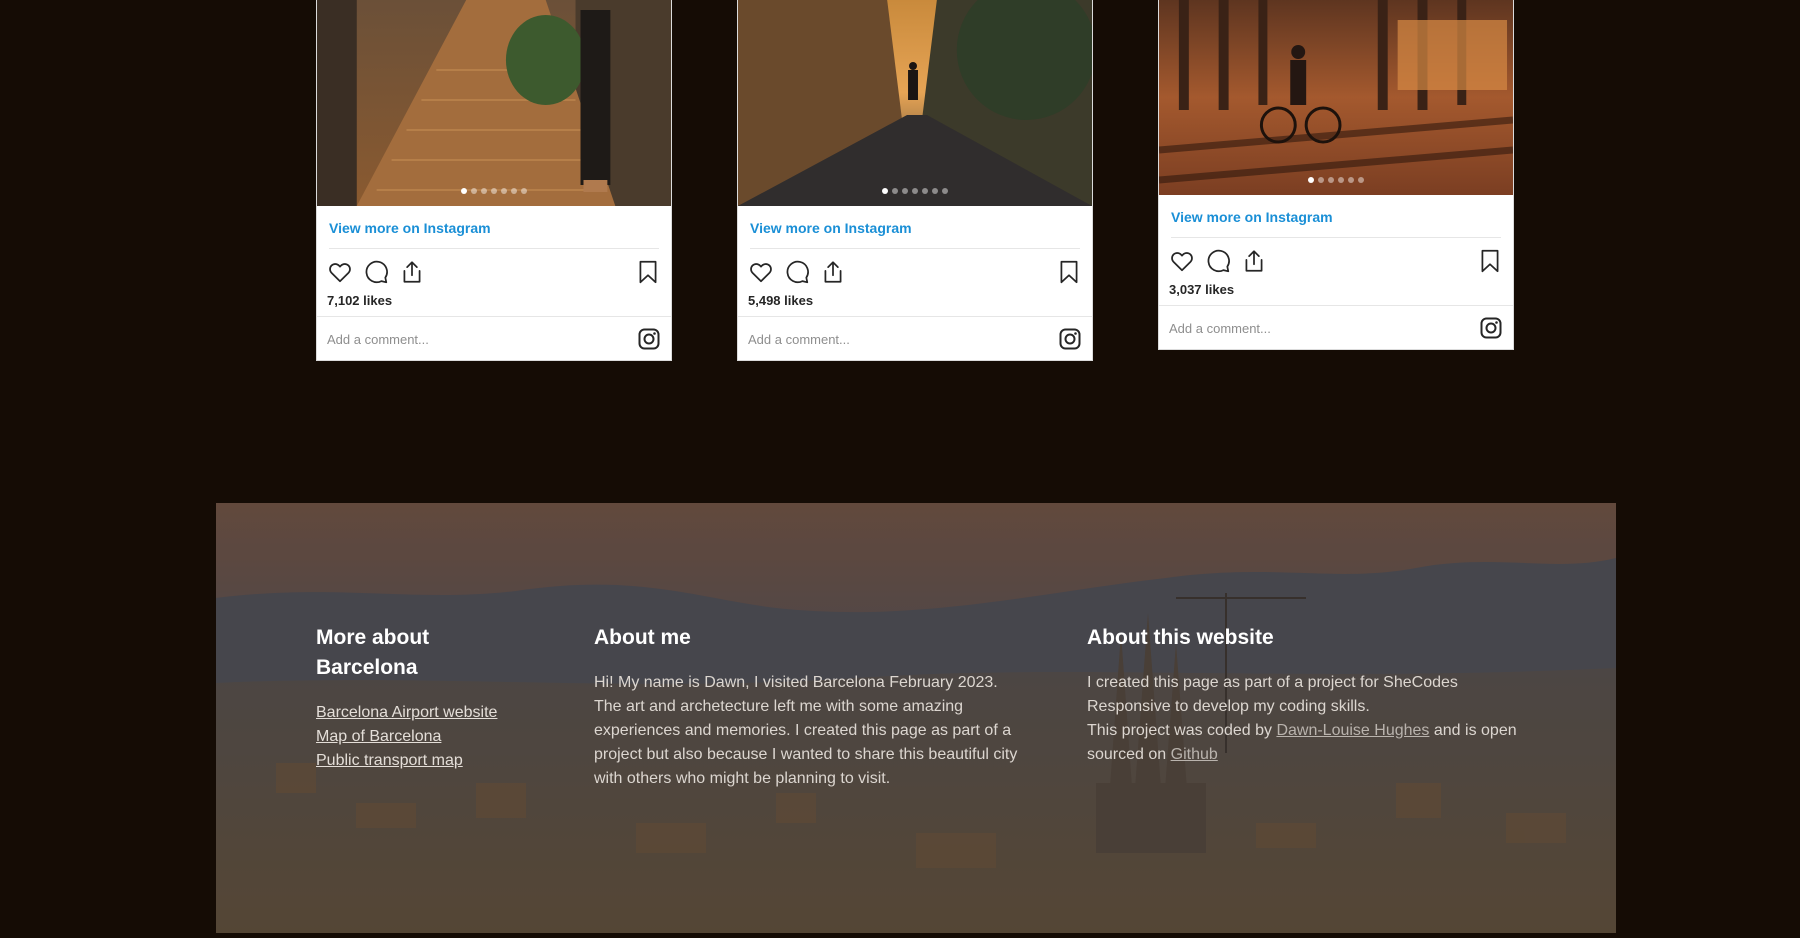 Image resolution: width=1800 pixels, height=938 pixels. I want to click on author-link: Dawn-Louise Hughes, so click(1352, 730).